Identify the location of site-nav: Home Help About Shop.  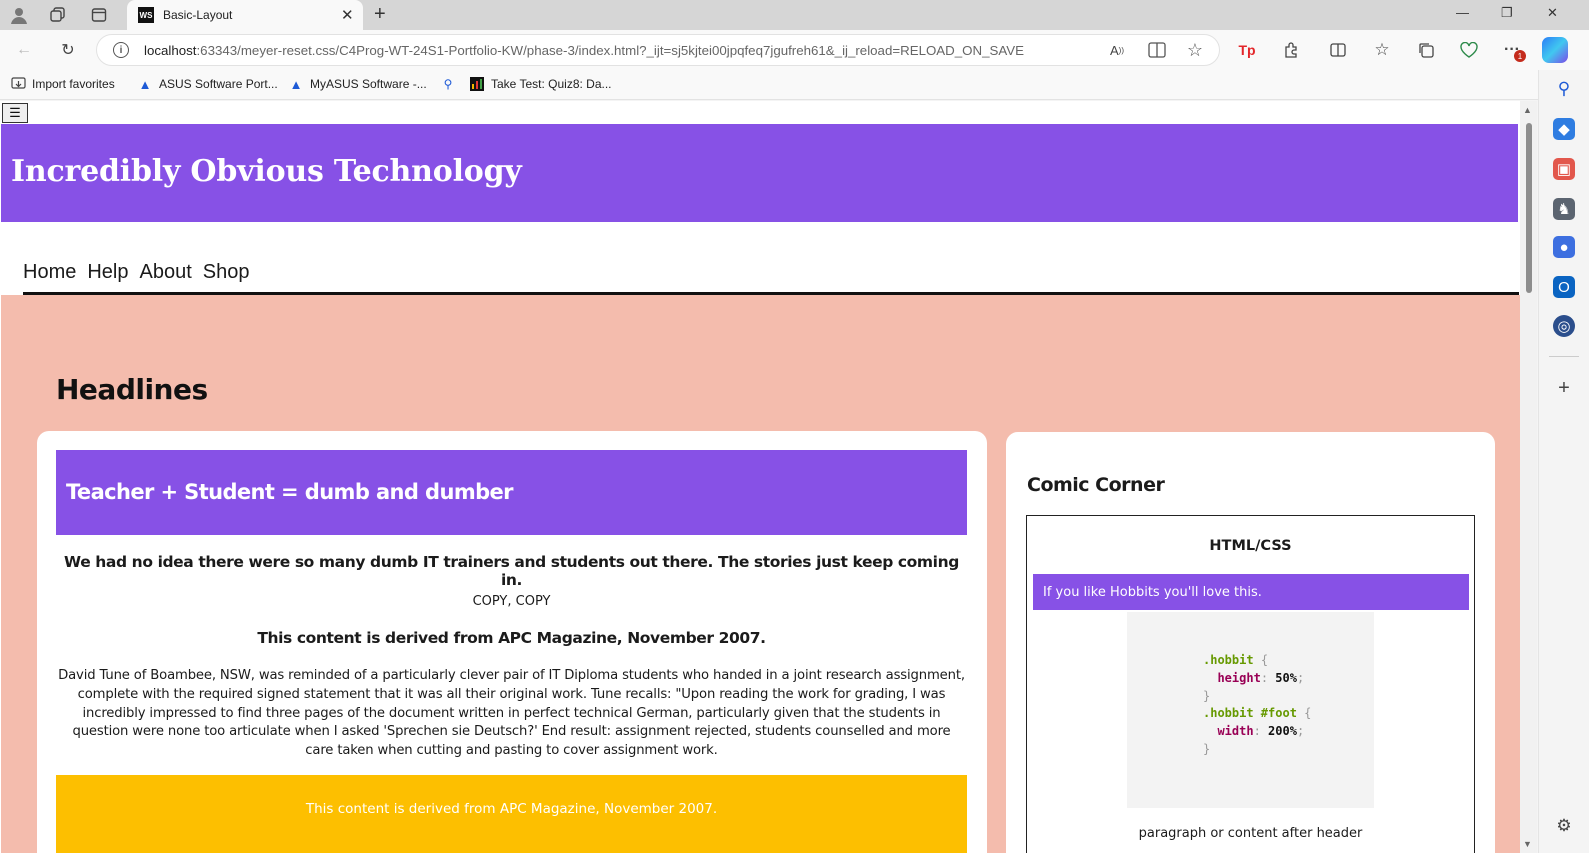
(141, 272).